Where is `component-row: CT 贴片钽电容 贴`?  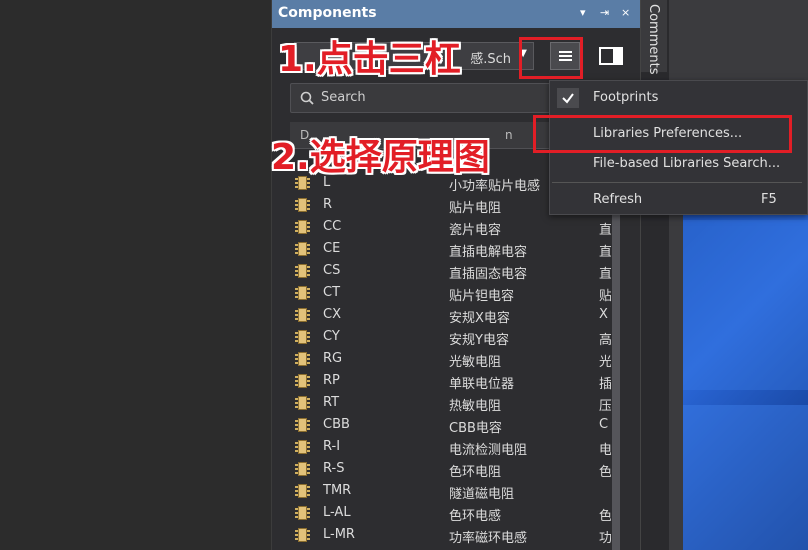 component-row: CT 贴片钽电容 贴 is located at coordinates (451, 293).